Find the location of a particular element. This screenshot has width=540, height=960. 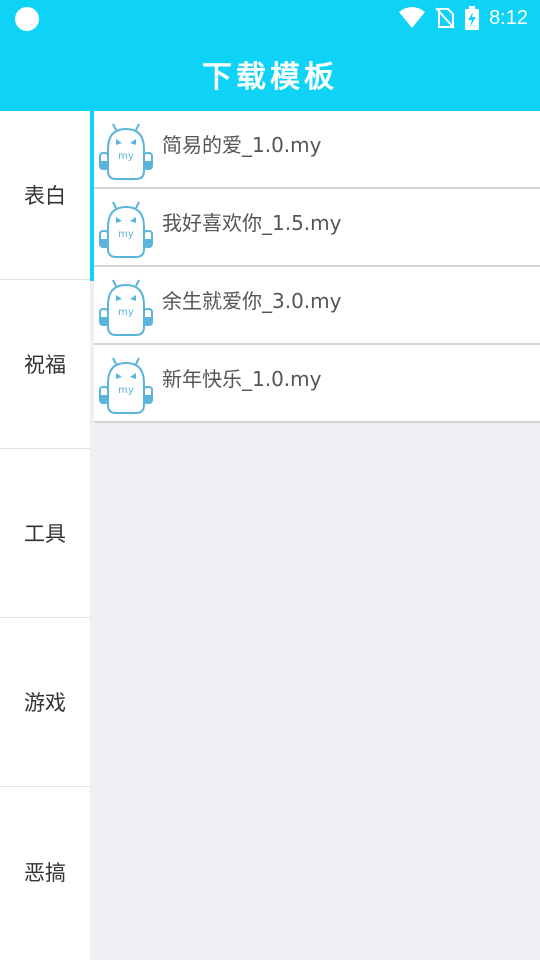

status-bar: 8:12 is located at coordinates (270, 18).